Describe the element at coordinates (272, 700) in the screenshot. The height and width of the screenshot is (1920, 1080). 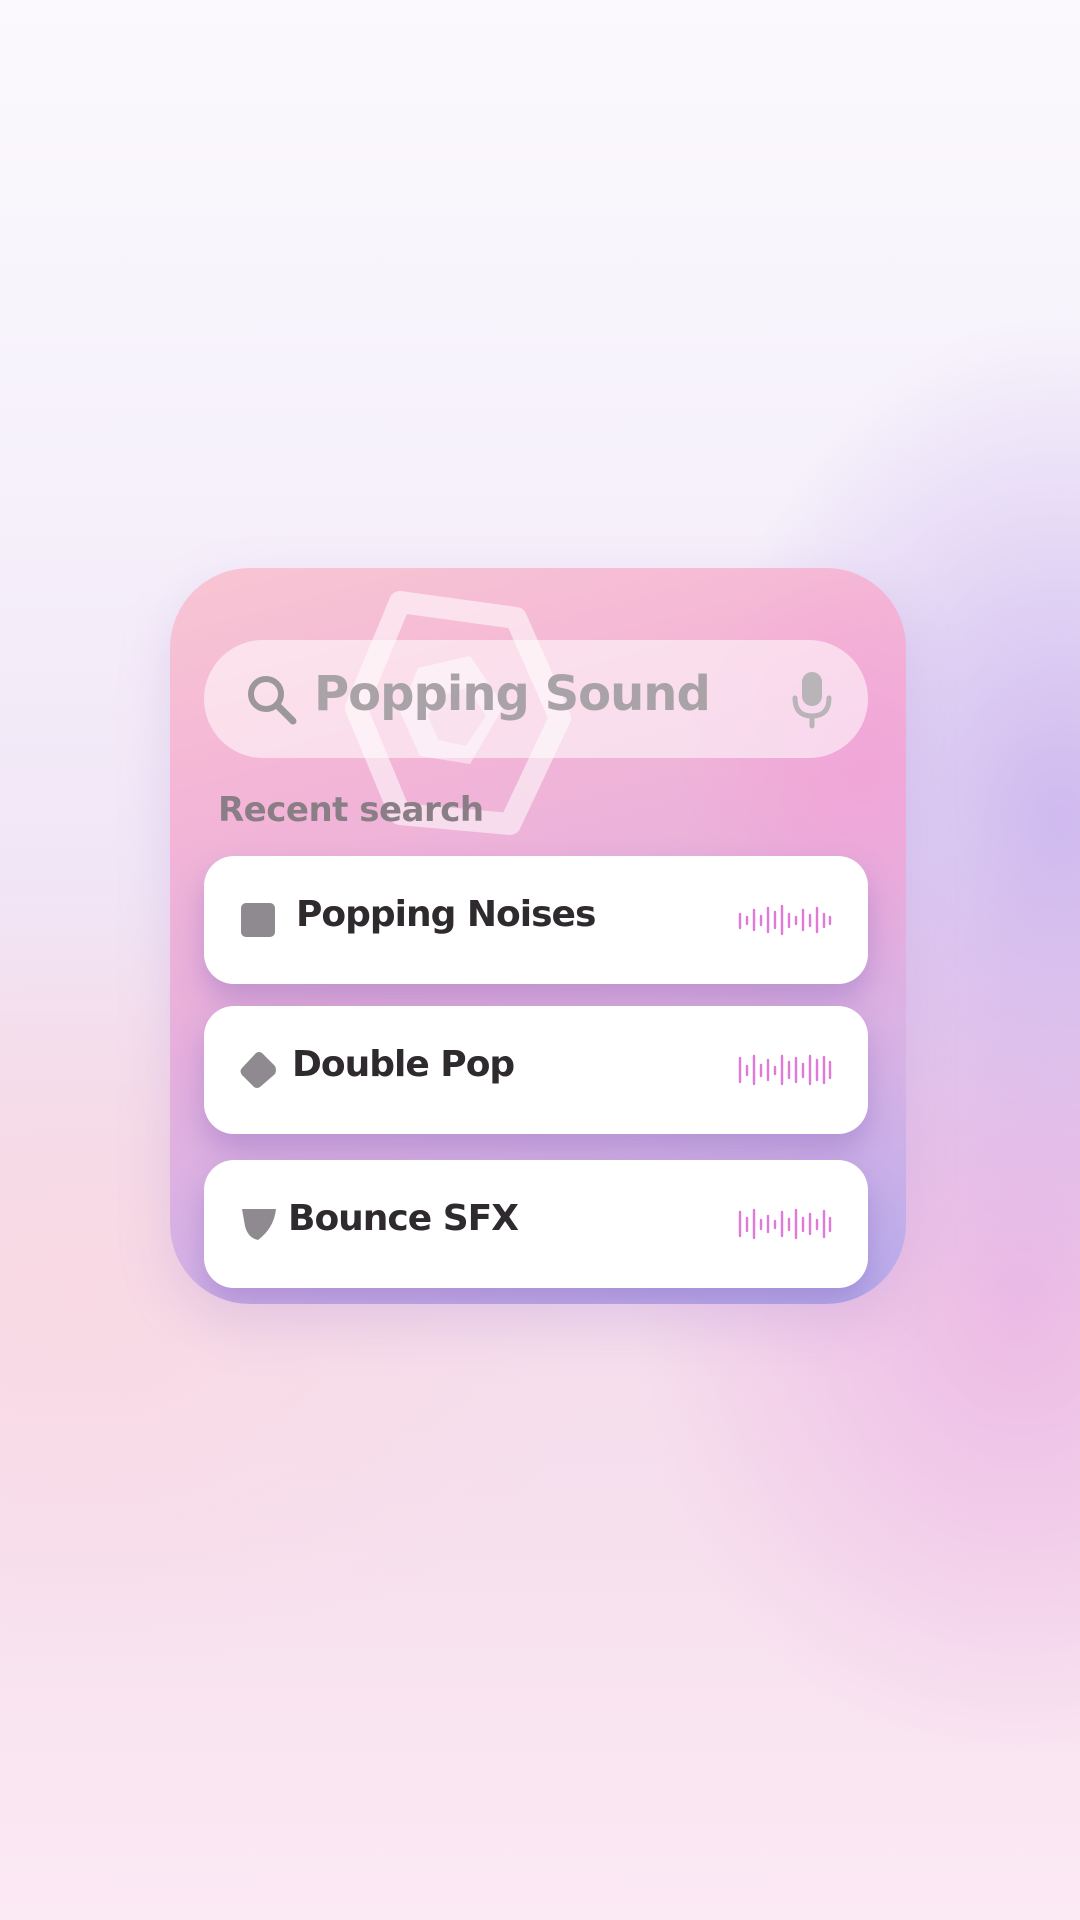
I see `search-icon` at that location.